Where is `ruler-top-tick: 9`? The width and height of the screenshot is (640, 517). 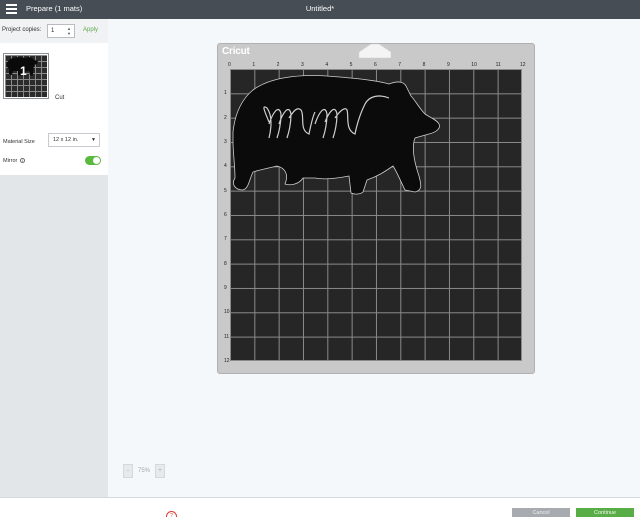 ruler-top-tick: 9 is located at coordinates (448, 65).